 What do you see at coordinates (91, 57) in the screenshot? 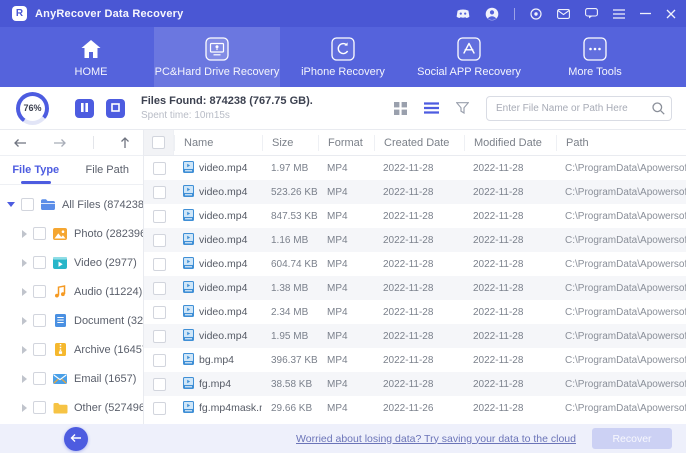
I see `nav-tab-home: HOME` at bounding box center [91, 57].